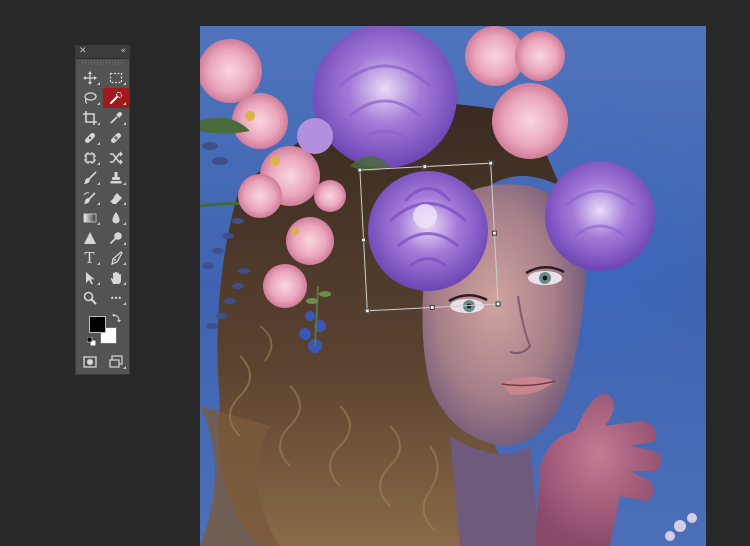 The height and width of the screenshot is (546, 750). I want to click on more-tools: •••, so click(116, 298).